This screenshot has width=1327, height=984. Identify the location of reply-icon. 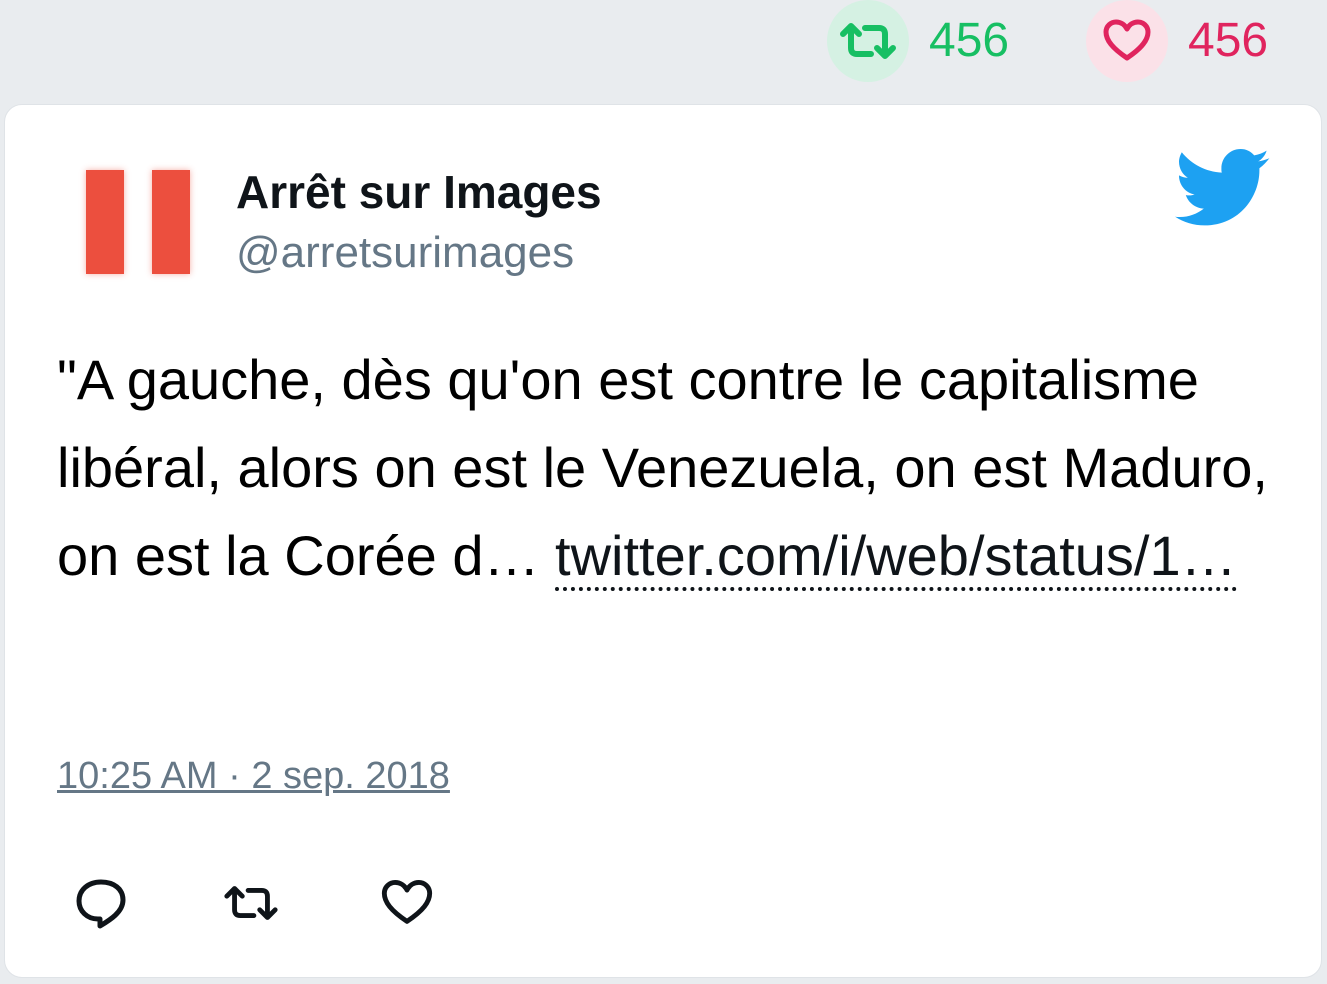
(101, 903).